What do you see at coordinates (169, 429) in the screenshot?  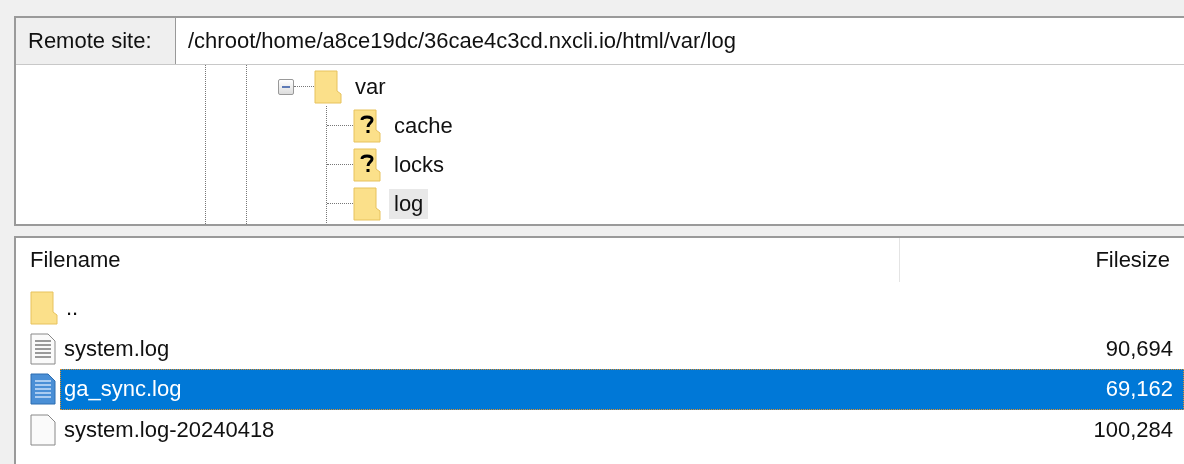 I see `file-name: system.log-20240418` at bounding box center [169, 429].